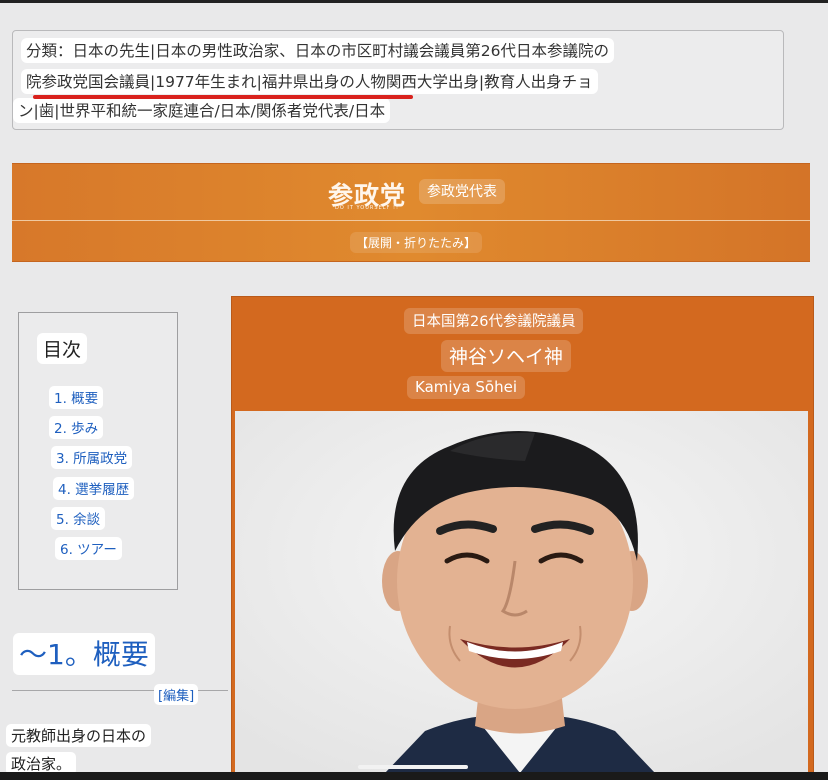 The width and height of the screenshot is (828, 780). What do you see at coordinates (78, 518) in the screenshot?
I see `toc-item-trivia: 5. 余談` at bounding box center [78, 518].